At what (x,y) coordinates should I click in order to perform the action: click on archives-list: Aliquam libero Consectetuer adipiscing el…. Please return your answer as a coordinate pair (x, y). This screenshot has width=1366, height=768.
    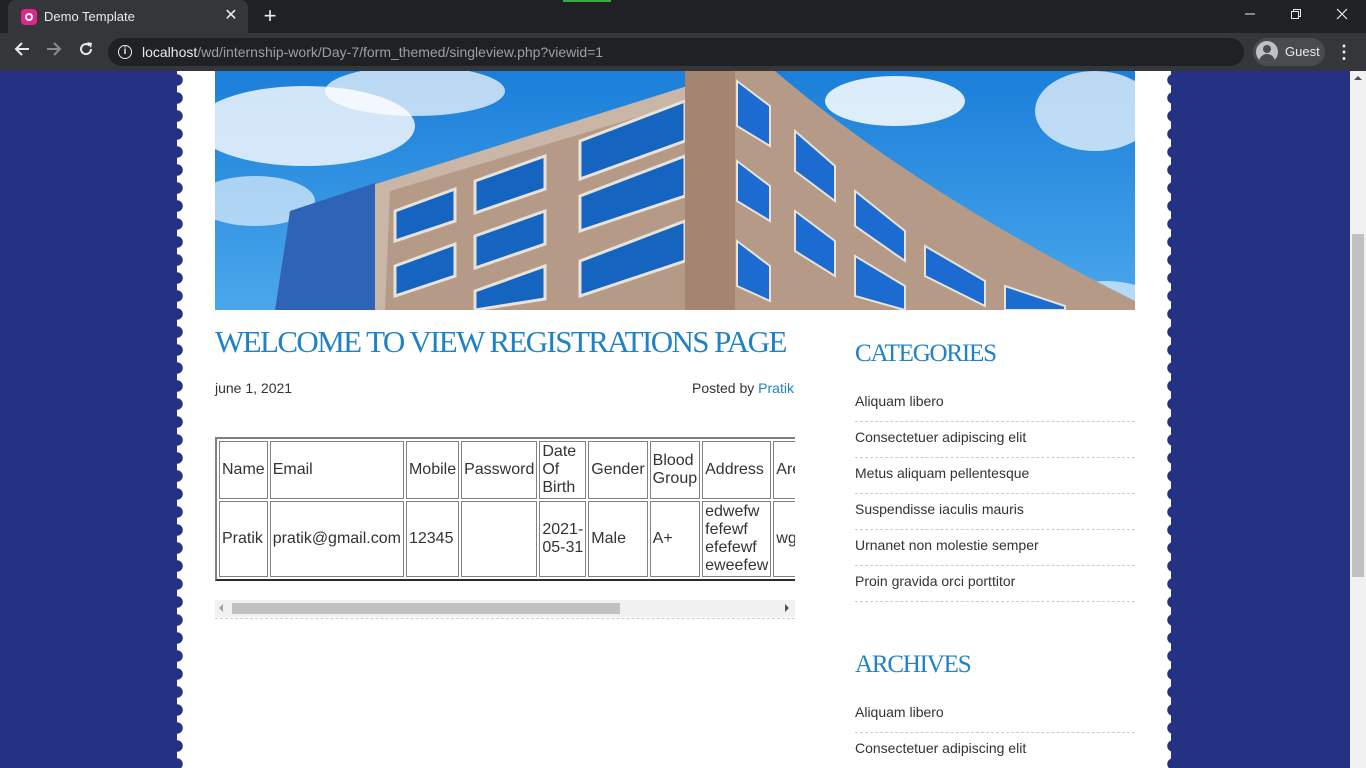
    Looking at the image, I should click on (995, 732).